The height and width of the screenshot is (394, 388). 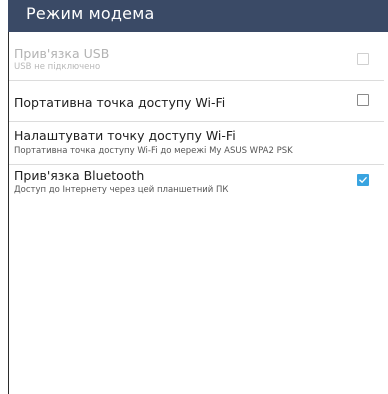 I want to click on usb-tethering-checkbox, so click(x=363, y=59).